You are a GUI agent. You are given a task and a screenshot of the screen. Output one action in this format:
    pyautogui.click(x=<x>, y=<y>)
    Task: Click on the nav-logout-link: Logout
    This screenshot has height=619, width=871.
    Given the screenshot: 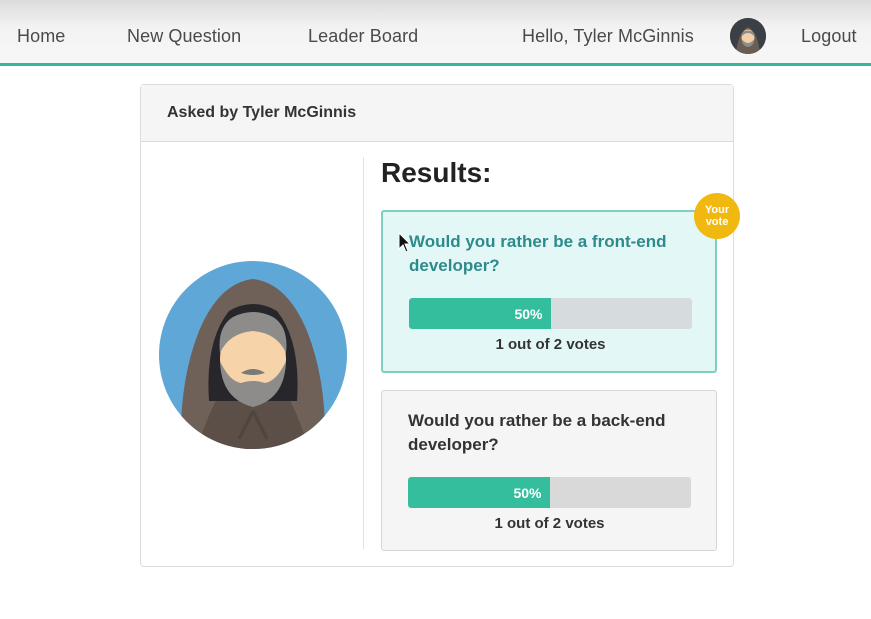 What is the action you would take?
    pyautogui.click(x=829, y=36)
    